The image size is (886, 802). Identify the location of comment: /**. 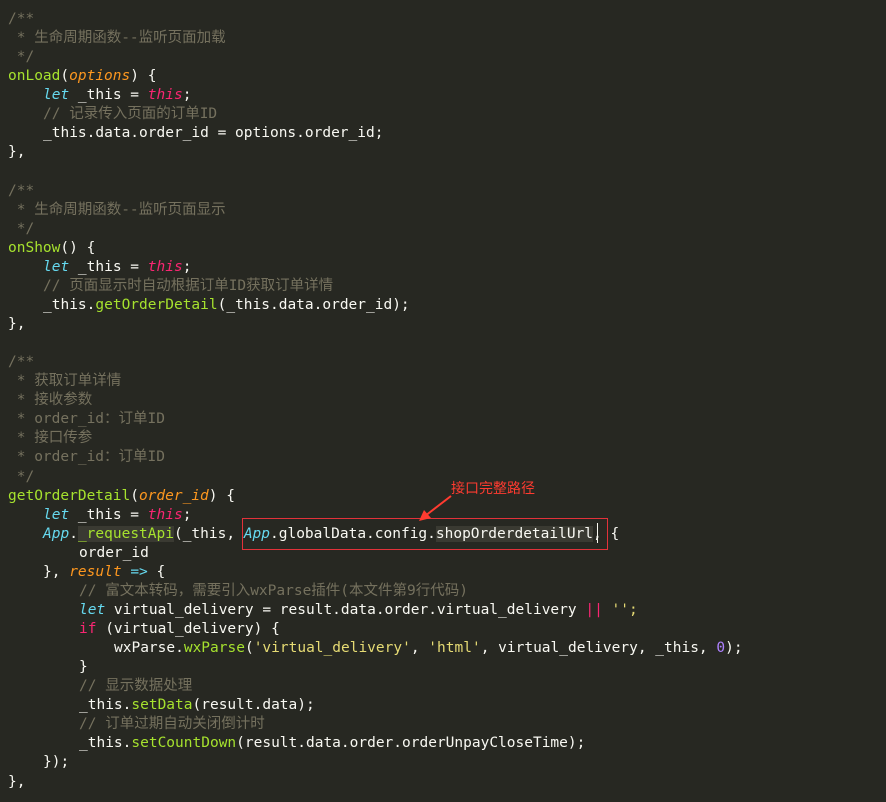
(21, 190).